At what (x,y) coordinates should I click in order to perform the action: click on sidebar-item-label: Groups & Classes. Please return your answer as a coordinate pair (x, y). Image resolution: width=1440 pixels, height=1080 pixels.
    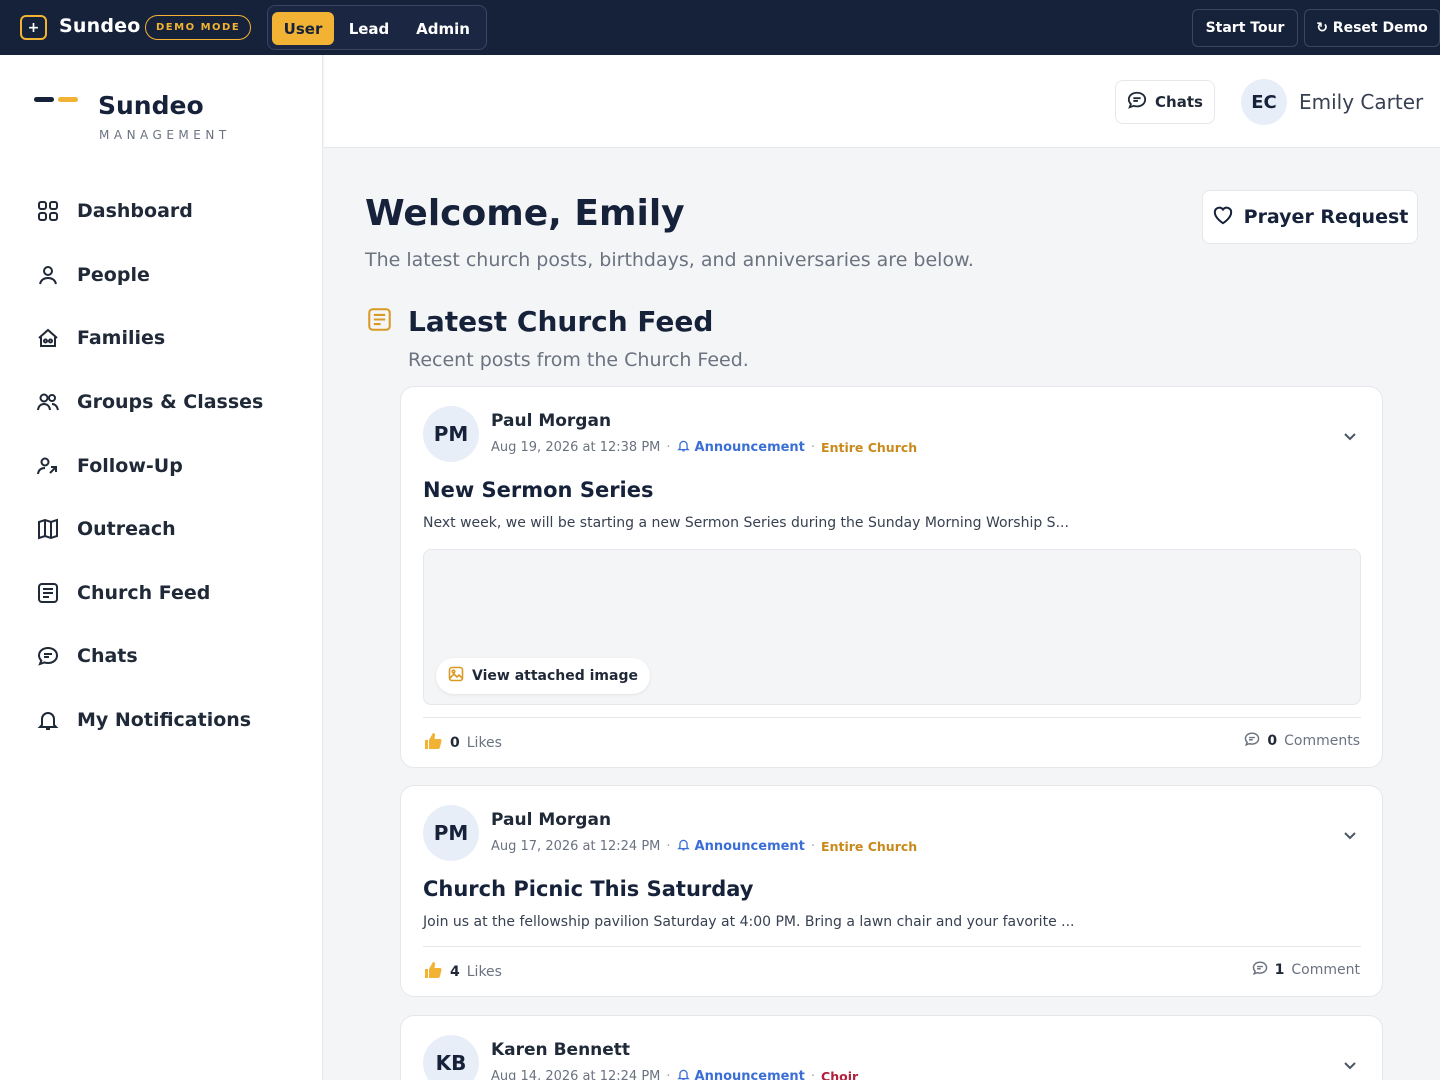
    Looking at the image, I should click on (170, 402).